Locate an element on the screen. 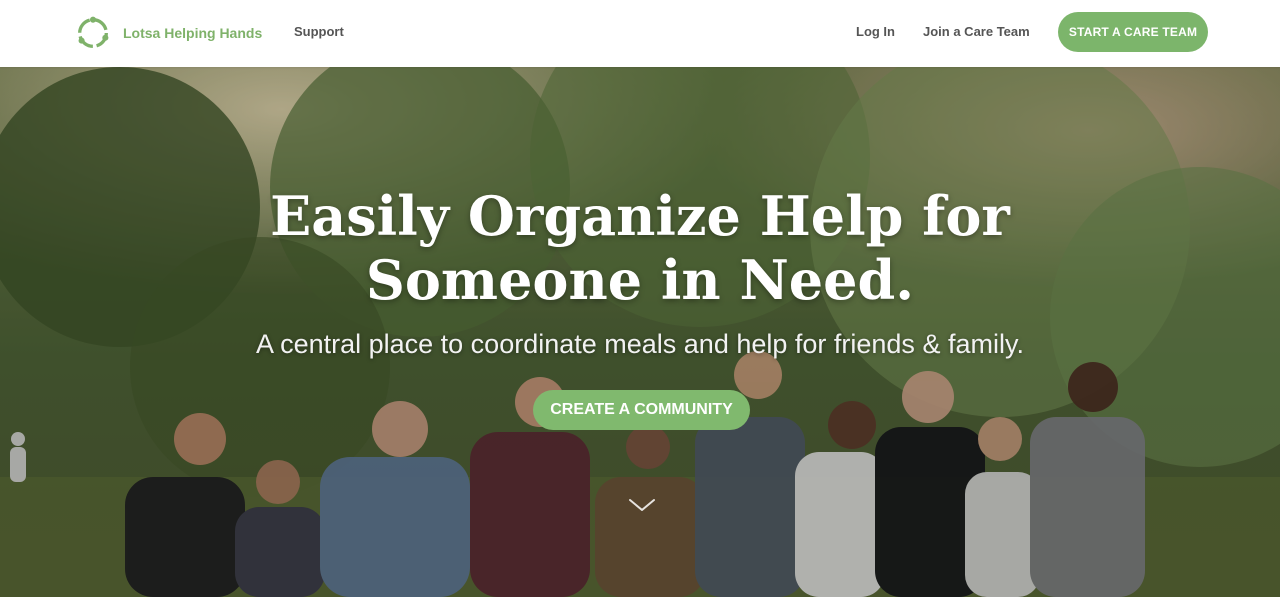 This screenshot has height=597, width=1280. brand-name: Lotsa Helping Hands is located at coordinates (193, 33).